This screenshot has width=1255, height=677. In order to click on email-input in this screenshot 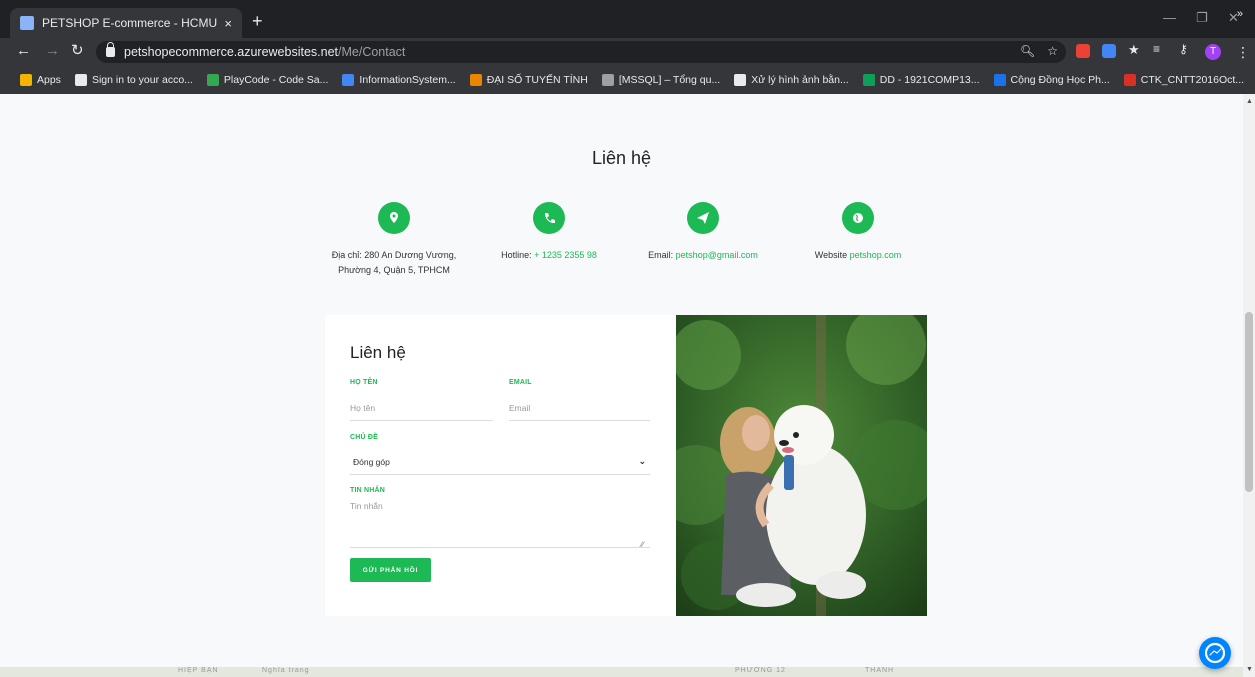, I will do `click(579, 408)`.